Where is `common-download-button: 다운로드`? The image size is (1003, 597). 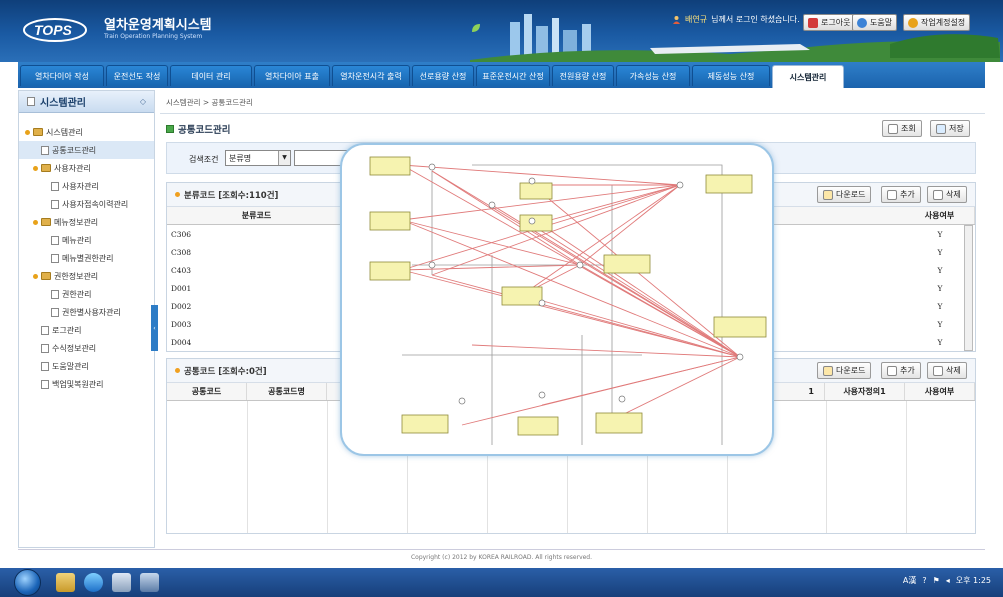 common-download-button: 다운로드 is located at coordinates (844, 370).